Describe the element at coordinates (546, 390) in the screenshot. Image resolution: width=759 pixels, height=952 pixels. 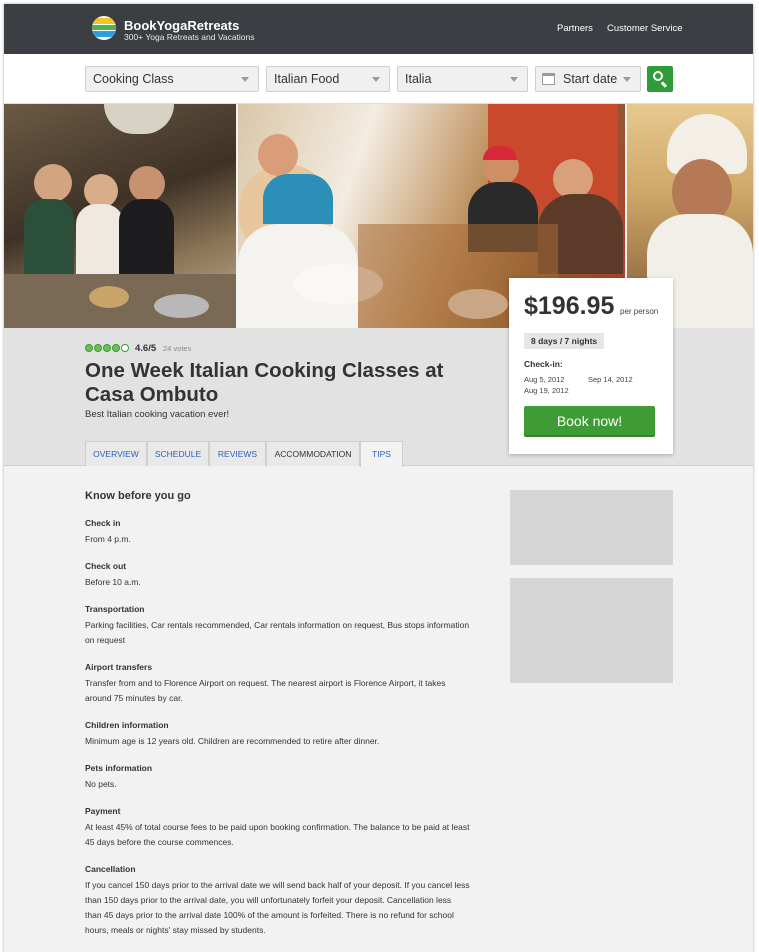
I see `checkin-date-option: Aug 19, 2012` at that location.